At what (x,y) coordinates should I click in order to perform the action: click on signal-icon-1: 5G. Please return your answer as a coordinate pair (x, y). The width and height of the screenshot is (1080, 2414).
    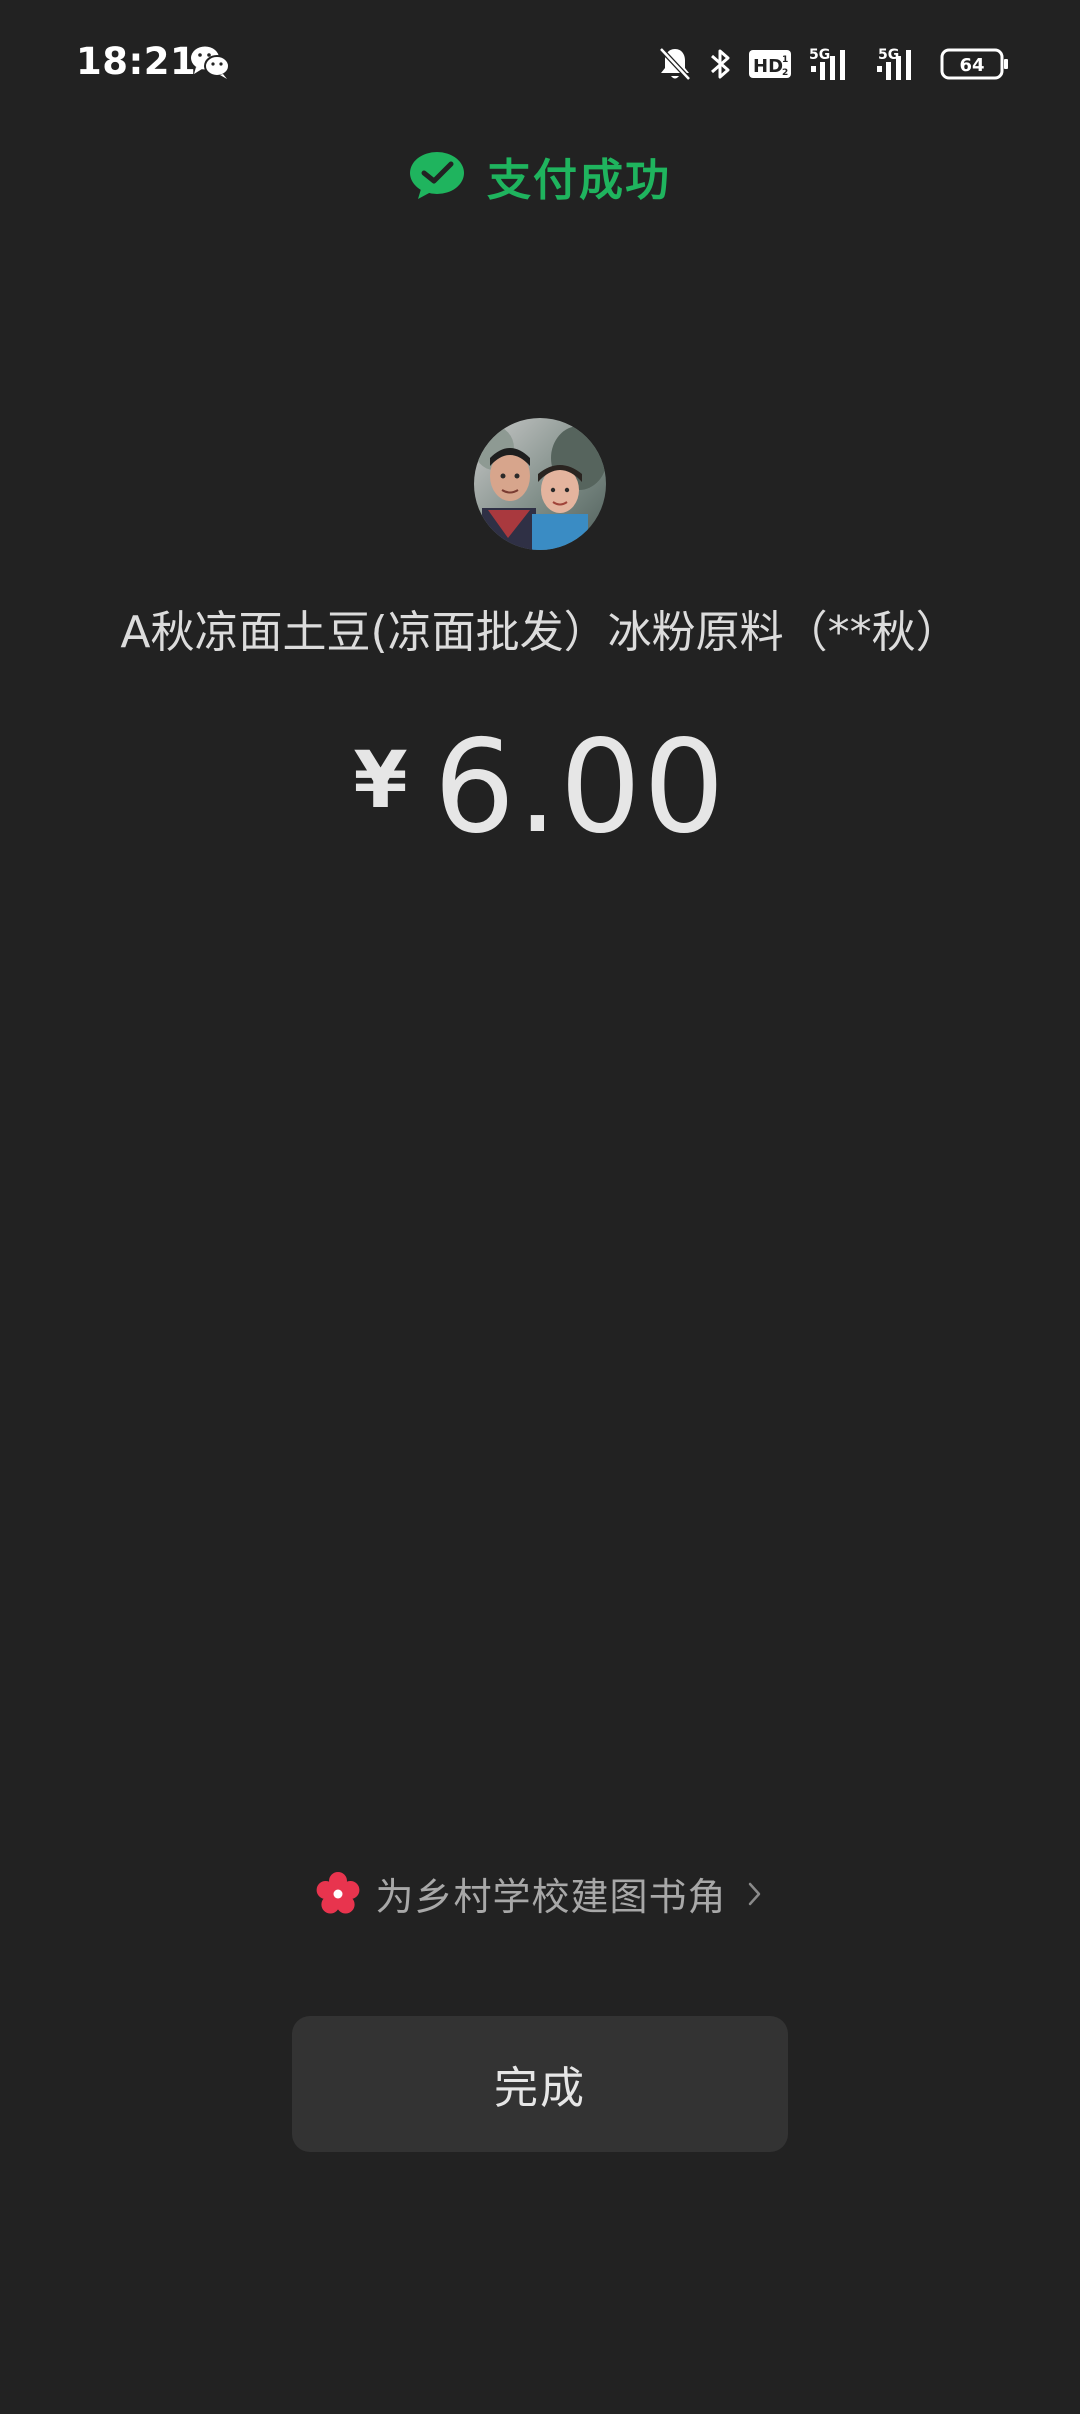
    Looking at the image, I should click on (827, 63).